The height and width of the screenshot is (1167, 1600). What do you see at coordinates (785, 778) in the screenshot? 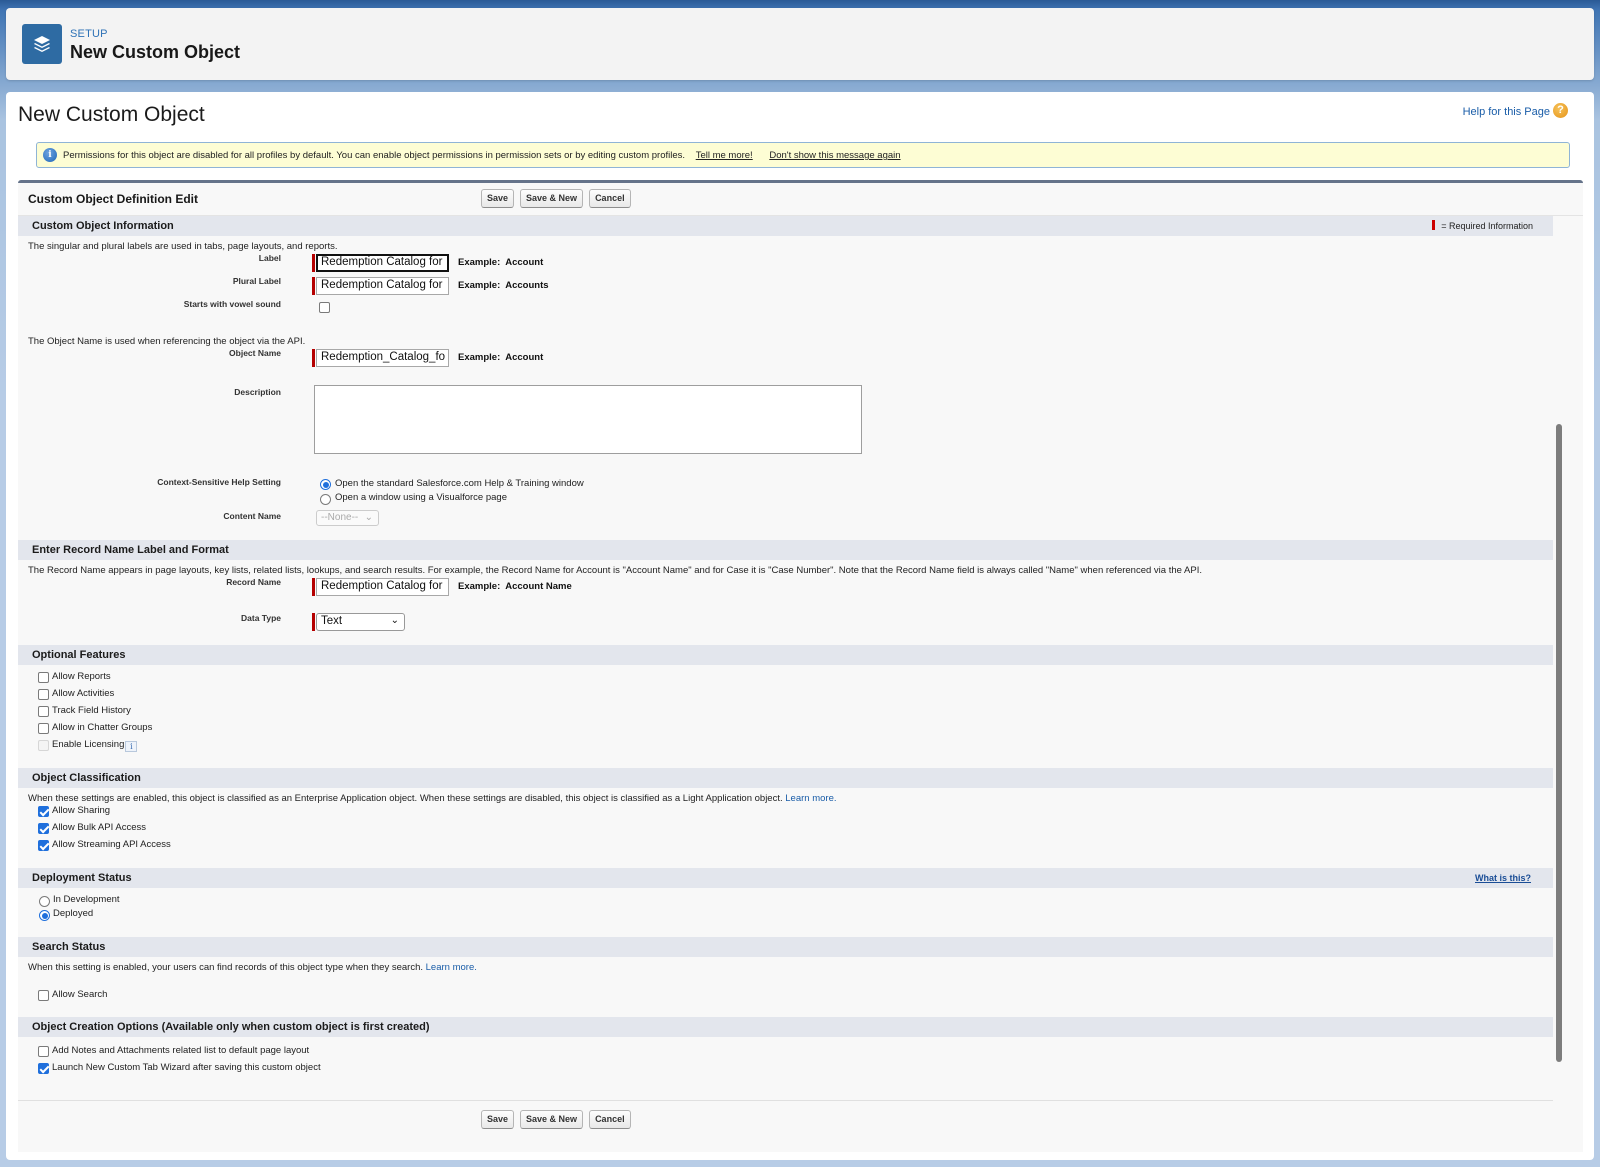
I see `section-object-classification: Object Classification` at bounding box center [785, 778].